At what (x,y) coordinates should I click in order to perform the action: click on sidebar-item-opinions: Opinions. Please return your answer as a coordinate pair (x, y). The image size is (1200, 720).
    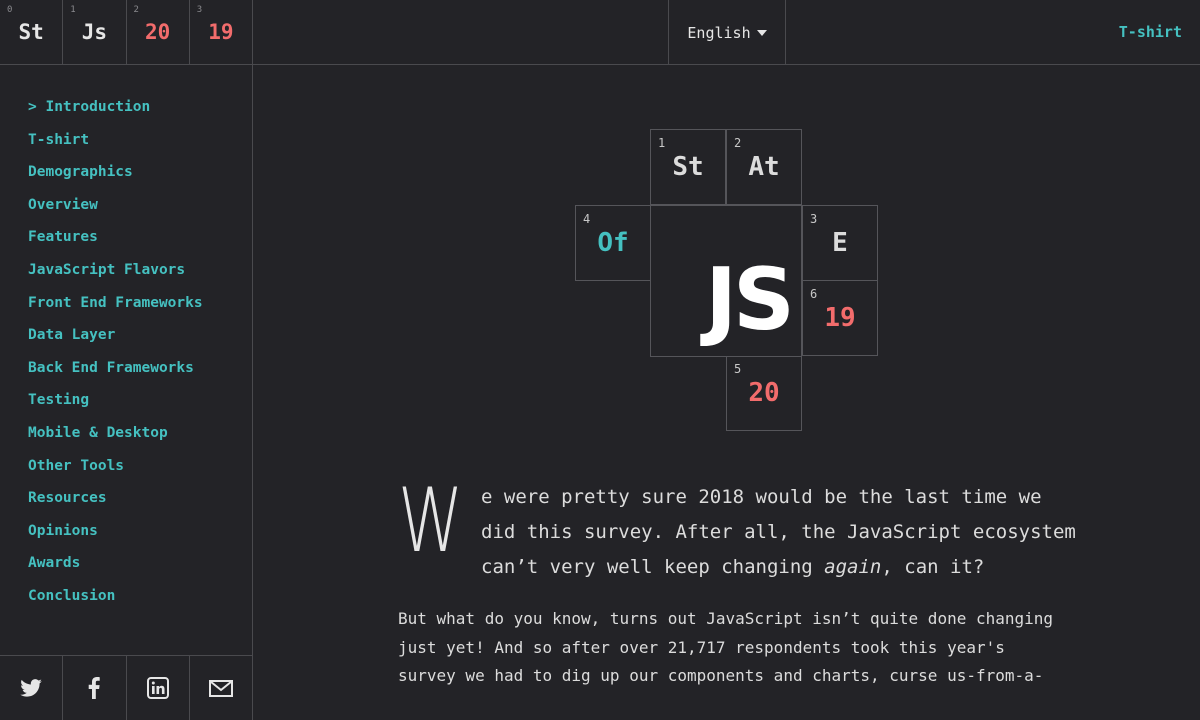
    Looking at the image, I should click on (115, 537).